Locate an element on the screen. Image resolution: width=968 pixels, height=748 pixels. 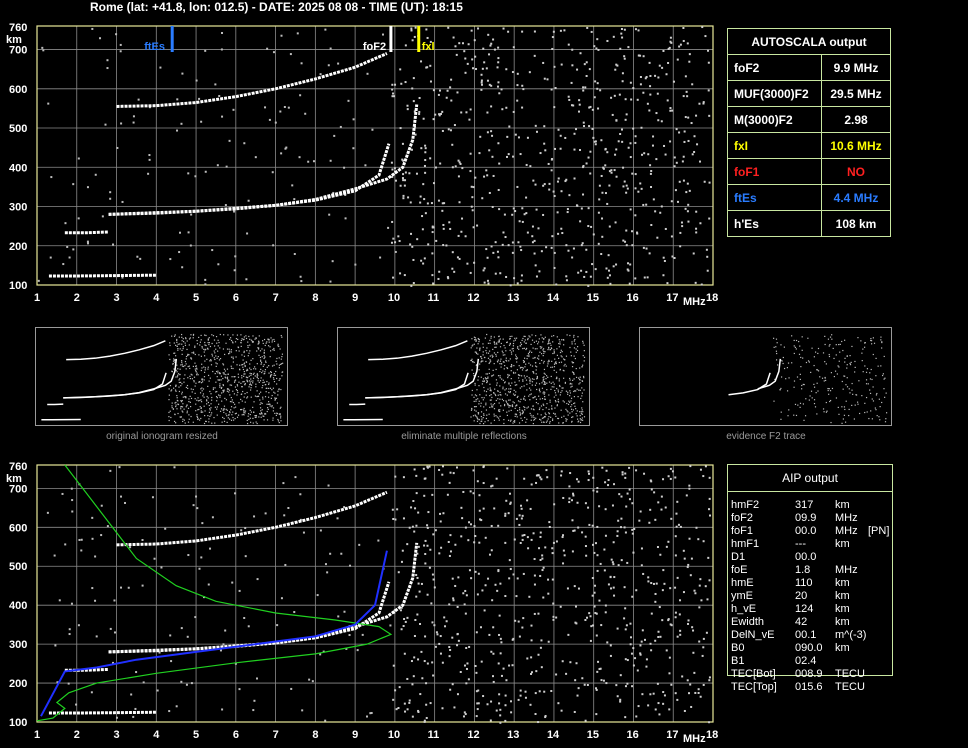
x-tick-label: 7 is located at coordinates (276, 298).